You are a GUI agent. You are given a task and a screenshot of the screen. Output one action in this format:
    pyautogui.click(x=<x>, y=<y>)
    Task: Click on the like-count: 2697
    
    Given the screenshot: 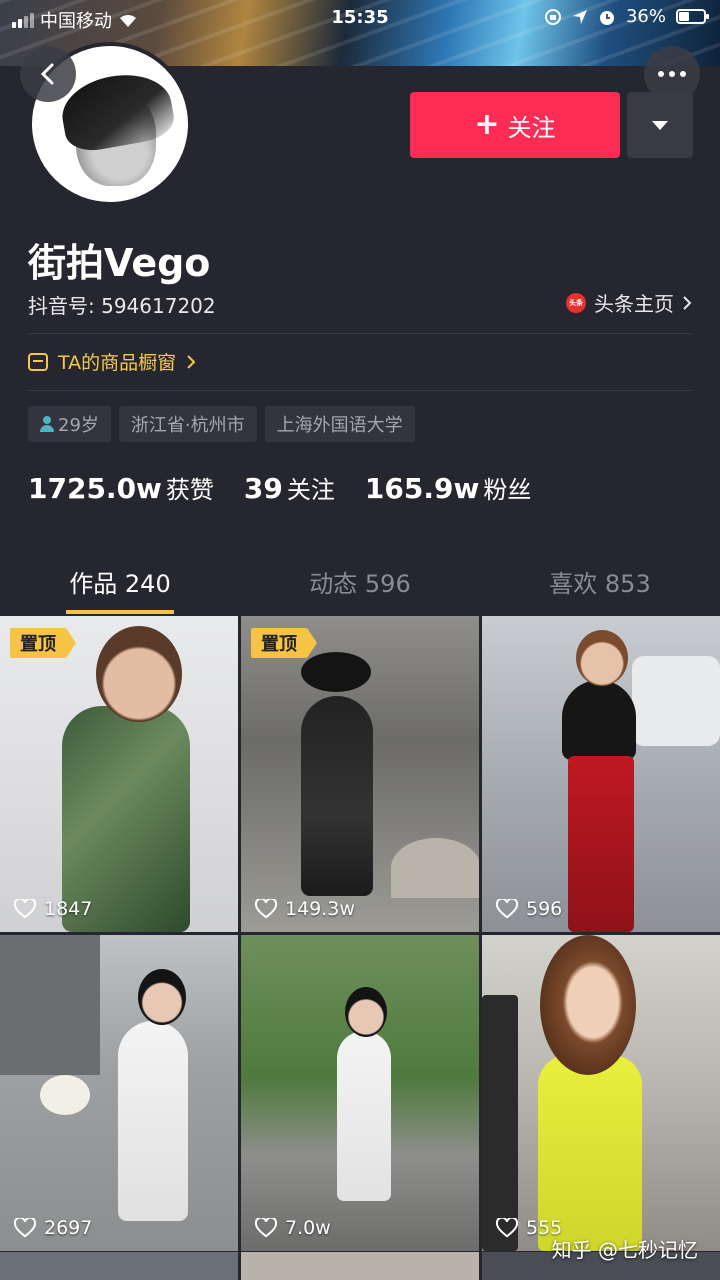 What is the action you would take?
    pyautogui.click(x=53, y=1228)
    